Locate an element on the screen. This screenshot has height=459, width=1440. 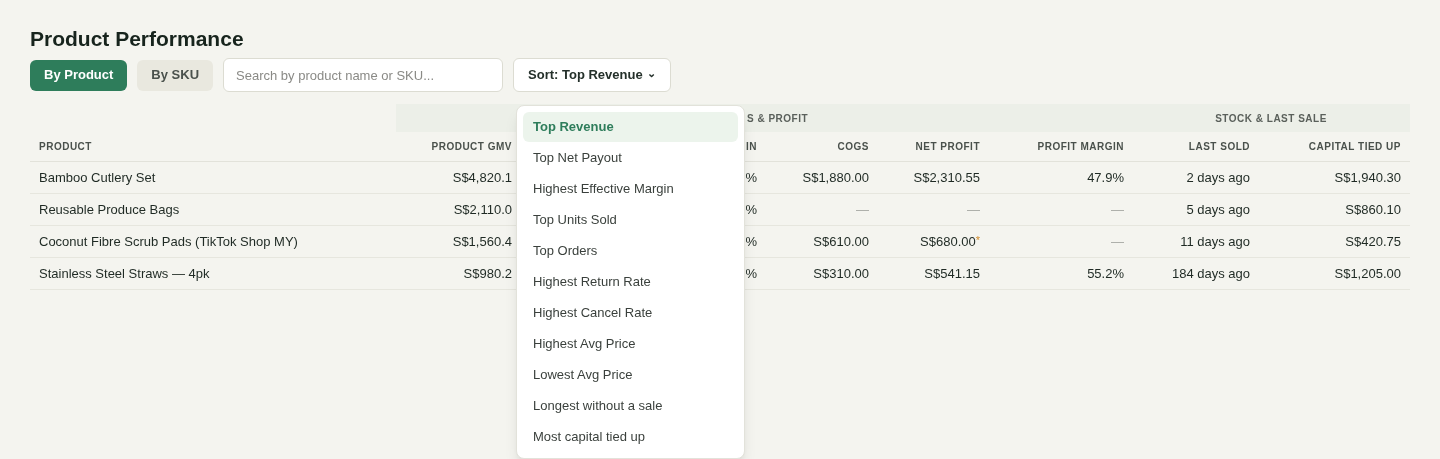
table-cell-text: 55.2% is located at coordinates (1105, 273).